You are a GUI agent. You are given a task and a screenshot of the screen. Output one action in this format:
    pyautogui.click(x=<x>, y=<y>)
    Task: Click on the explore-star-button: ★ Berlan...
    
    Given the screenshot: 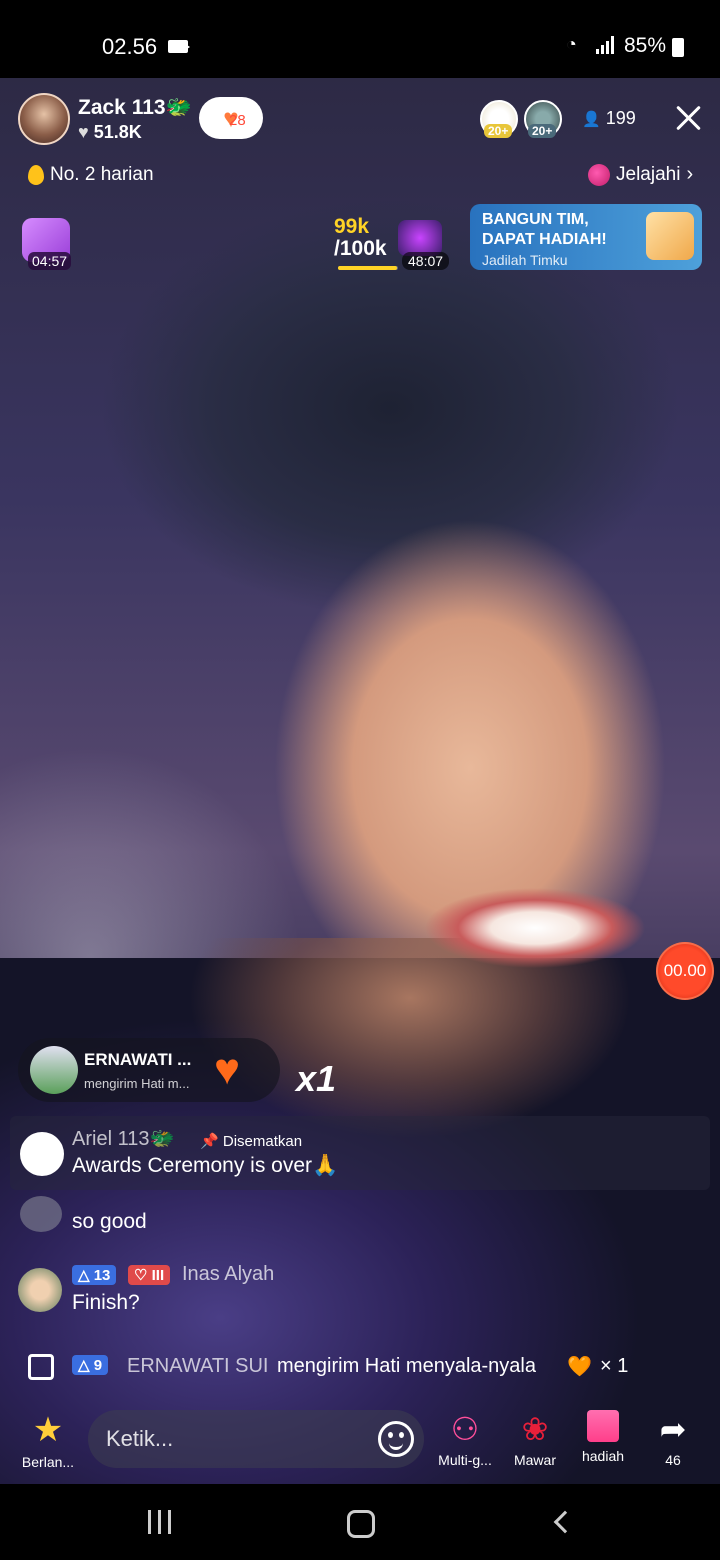 What is the action you would take?
    pyautogui.click(x=48, y=1440)
    